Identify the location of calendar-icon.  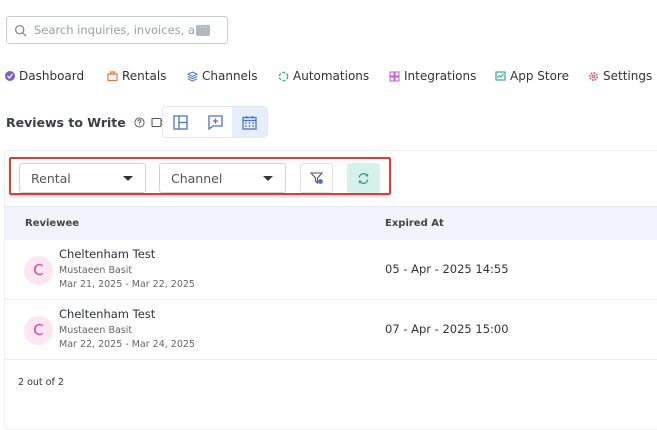
(249, 122).